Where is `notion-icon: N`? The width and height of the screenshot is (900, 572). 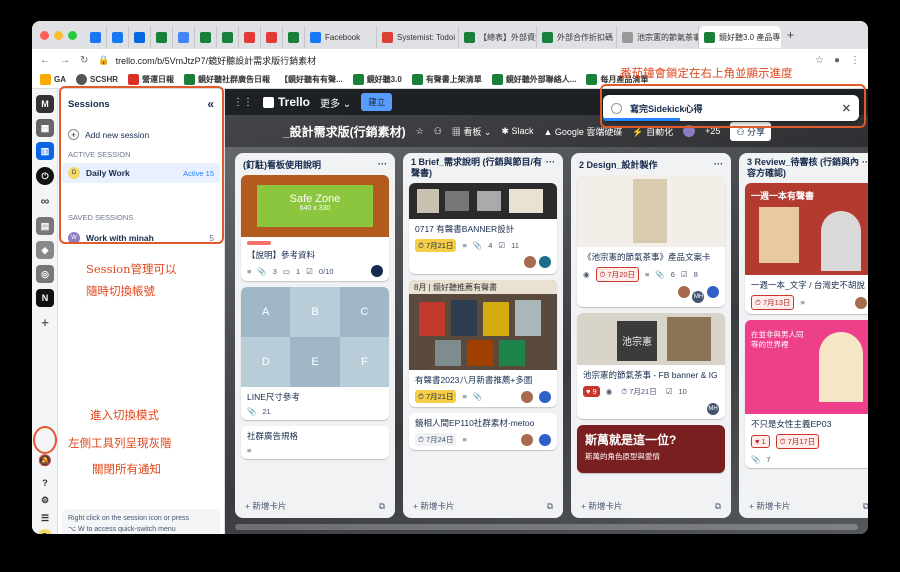 notion-icon: N is located at coordinates (45, 298).